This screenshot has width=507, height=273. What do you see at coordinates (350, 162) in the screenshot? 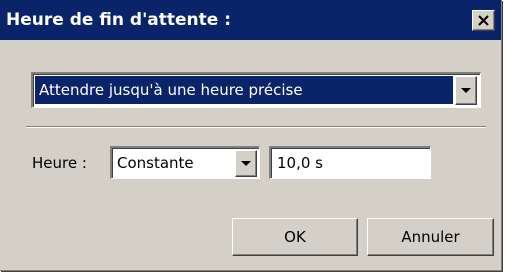
I see `time-value-input: 10,0 s` at bounding box center [350, 162].